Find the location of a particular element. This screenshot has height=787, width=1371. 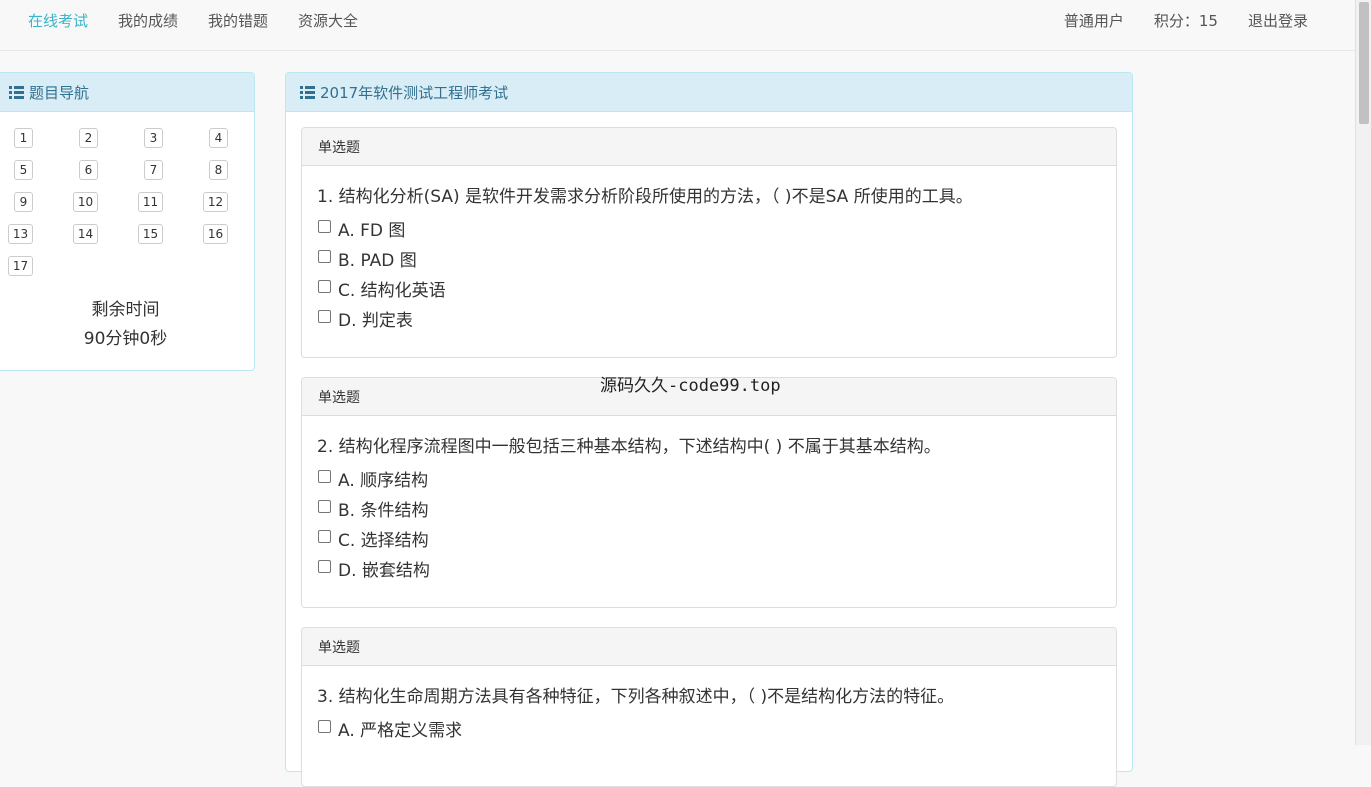

option-label: D. 嵌套结构 is located at coordinates (384, 570).